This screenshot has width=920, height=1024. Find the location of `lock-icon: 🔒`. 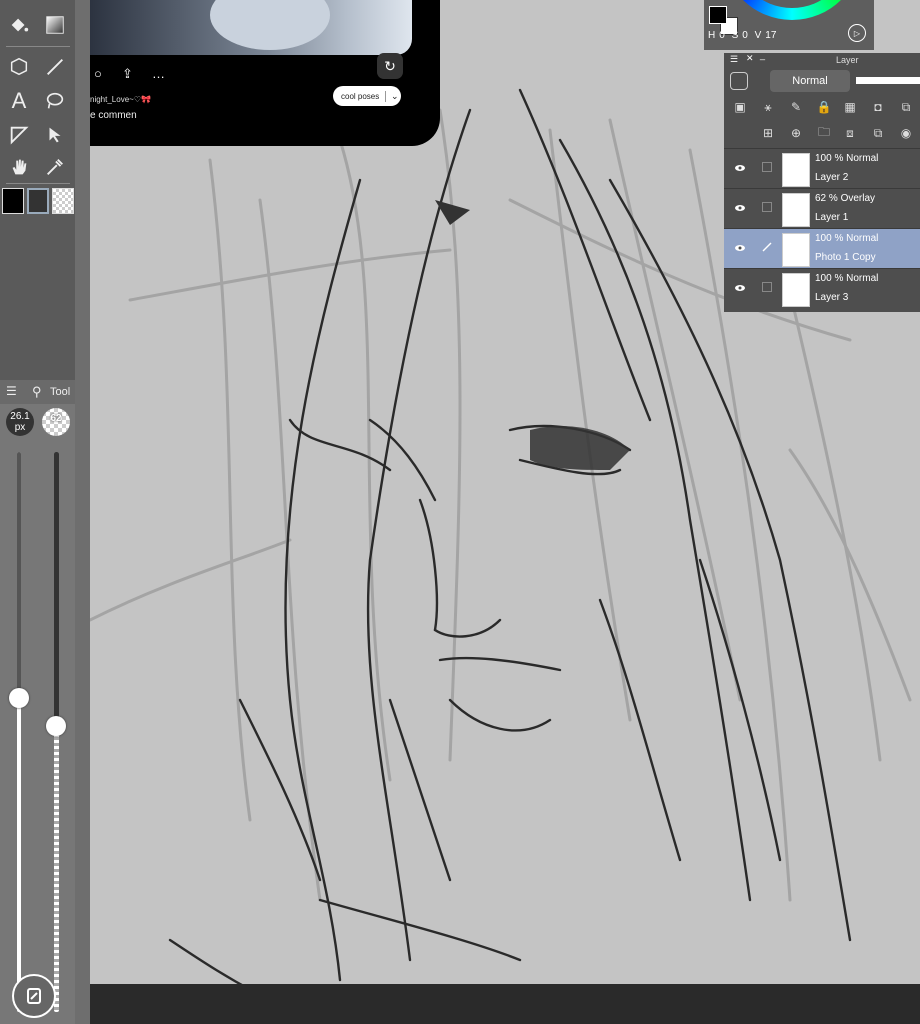

lock-icon: 🔒 is located at coordinates (824, 107).